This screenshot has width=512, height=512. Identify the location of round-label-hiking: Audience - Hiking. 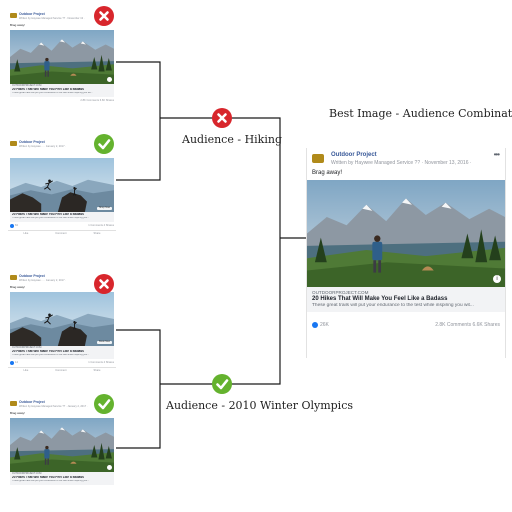
(232, 139).